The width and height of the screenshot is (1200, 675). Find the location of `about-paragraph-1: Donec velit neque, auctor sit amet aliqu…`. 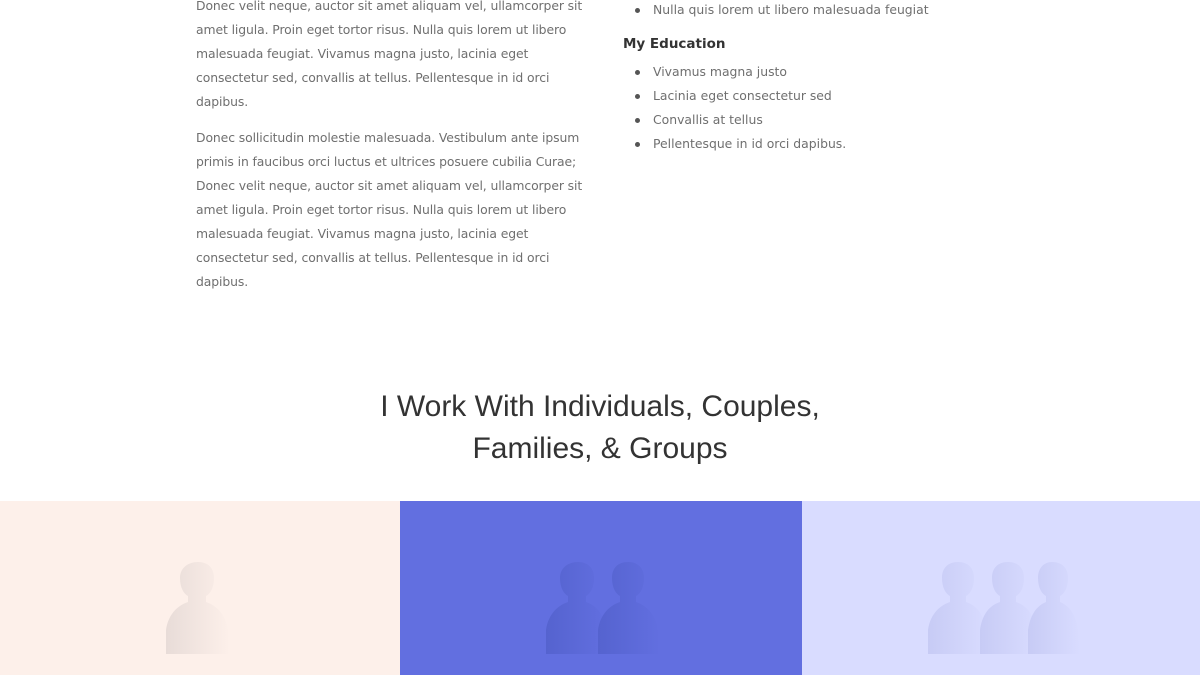

about-paragraph-1: Donec velit neque, auctor sit amet aliqu… is located at coordinates (389, 54).